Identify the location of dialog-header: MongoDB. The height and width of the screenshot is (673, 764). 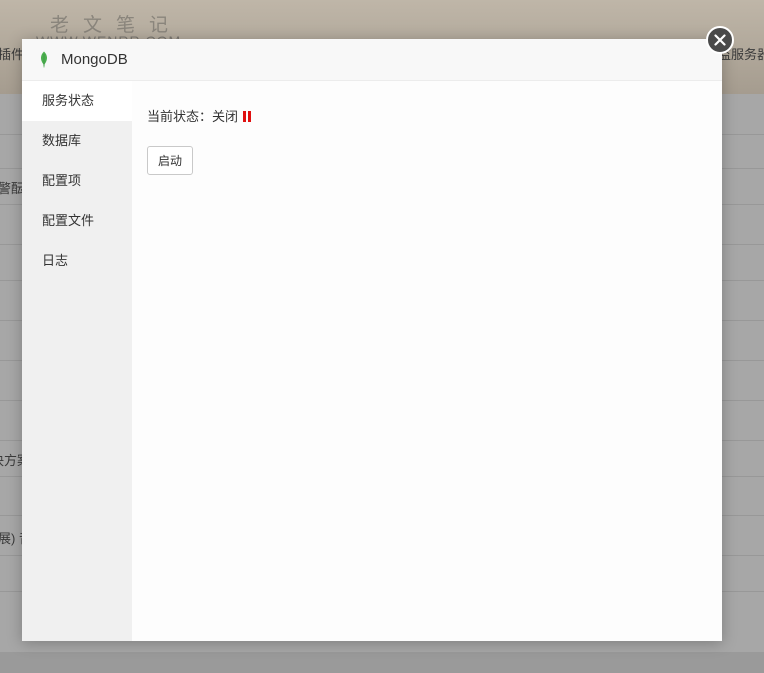
(372, 60).